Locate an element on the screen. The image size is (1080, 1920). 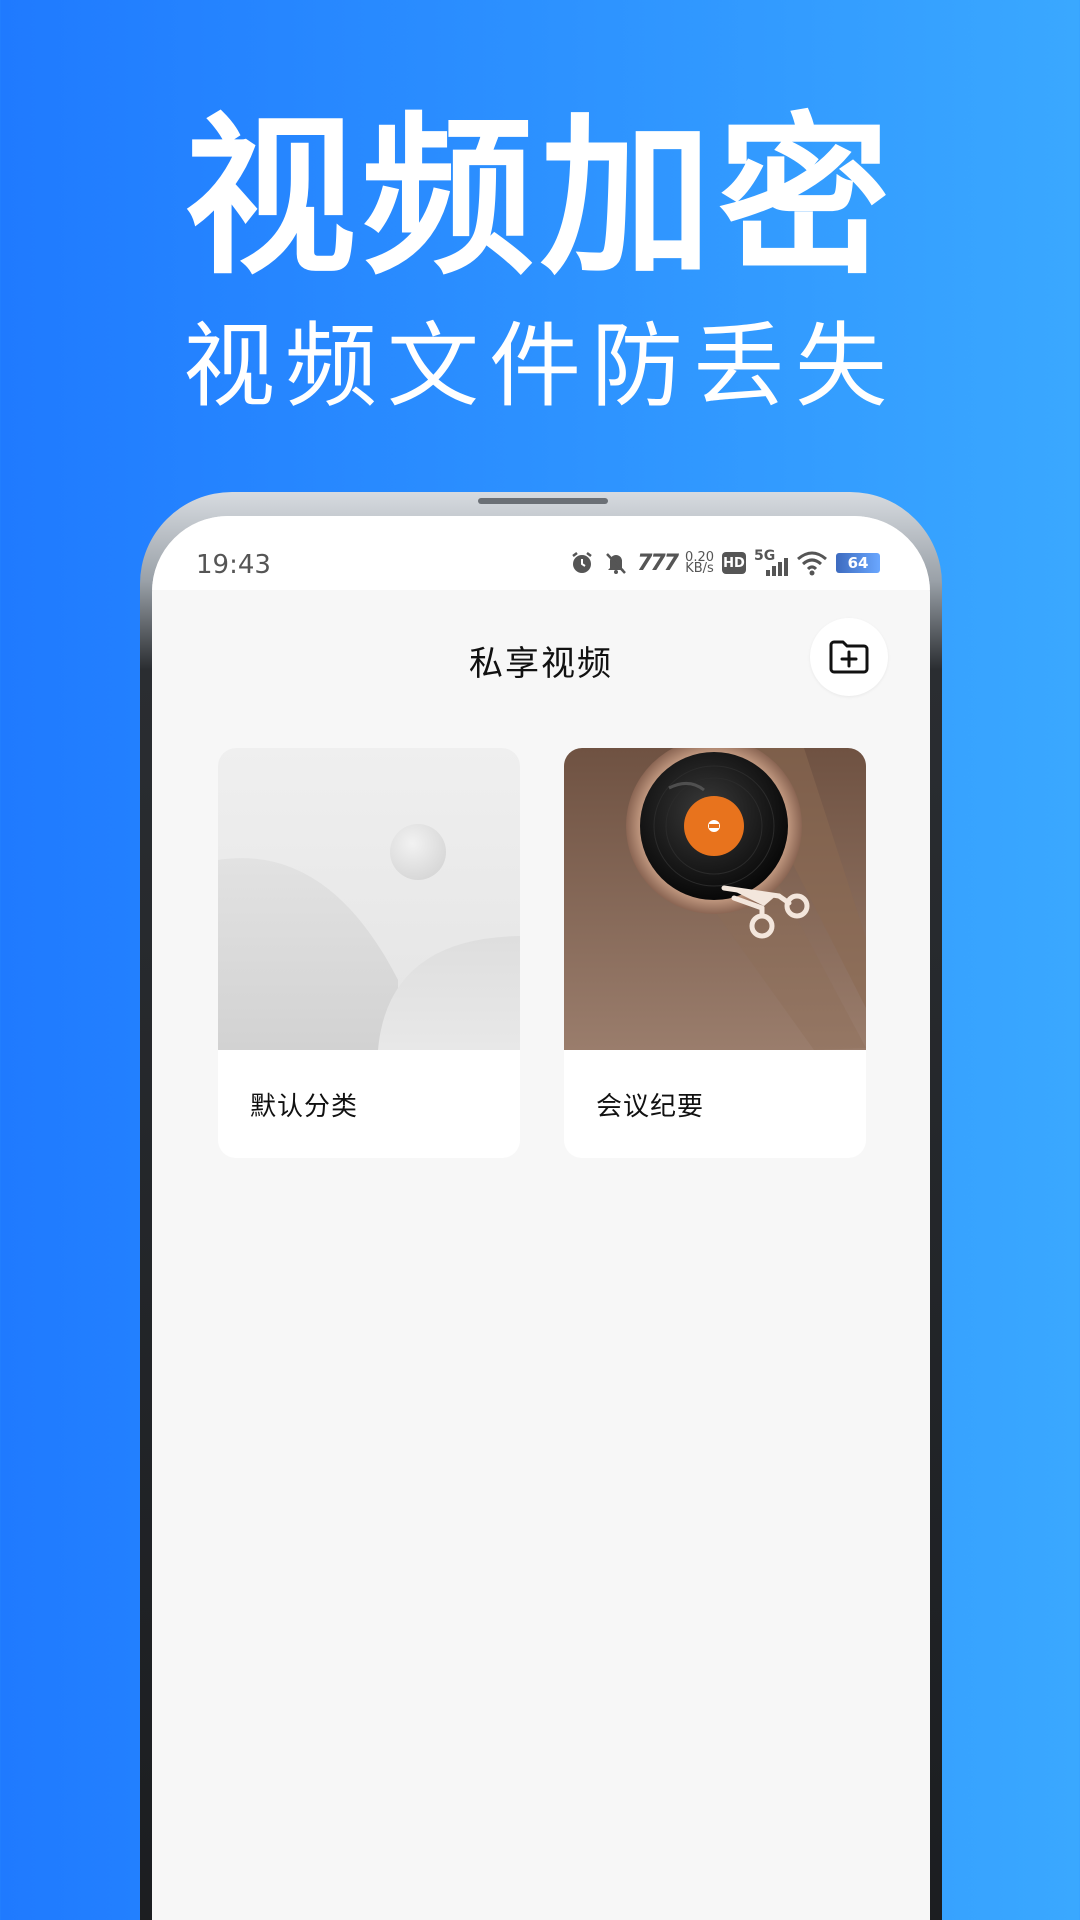
net-speed-unit: KB/s is located at coordinates (699, 568).